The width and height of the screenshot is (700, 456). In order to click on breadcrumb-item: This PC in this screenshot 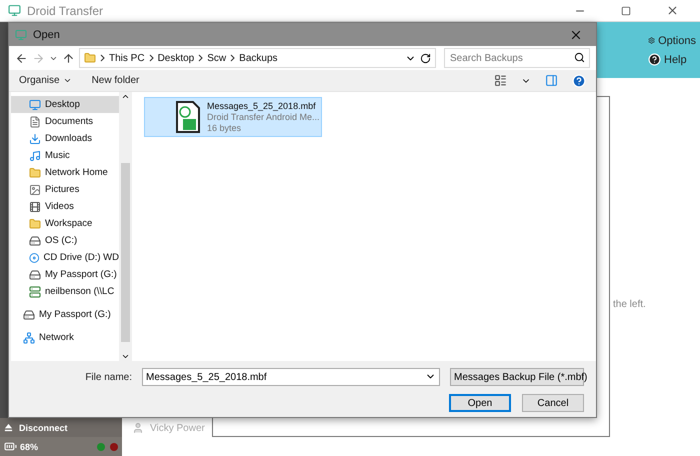, I will do `click(127, 58)`.